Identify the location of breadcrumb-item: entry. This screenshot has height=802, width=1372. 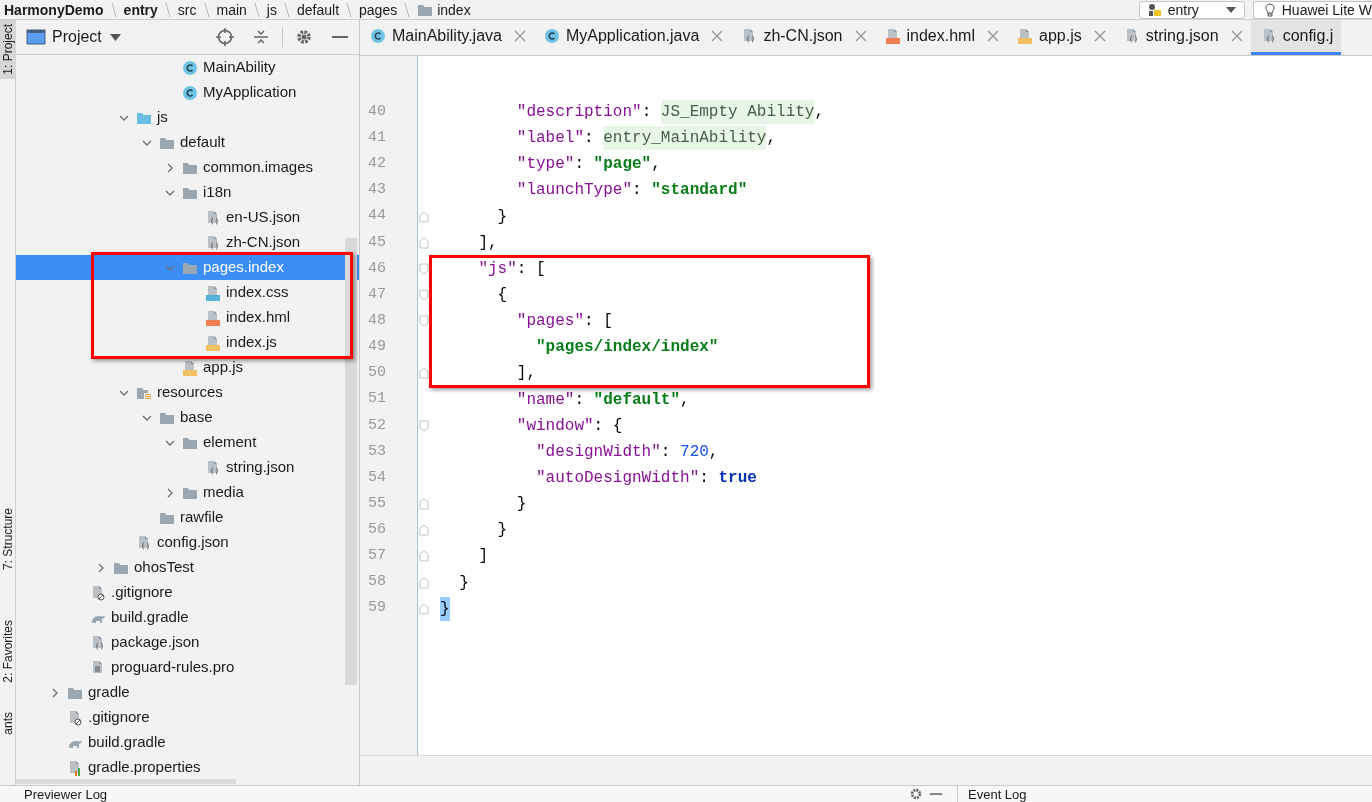
(140, 9).